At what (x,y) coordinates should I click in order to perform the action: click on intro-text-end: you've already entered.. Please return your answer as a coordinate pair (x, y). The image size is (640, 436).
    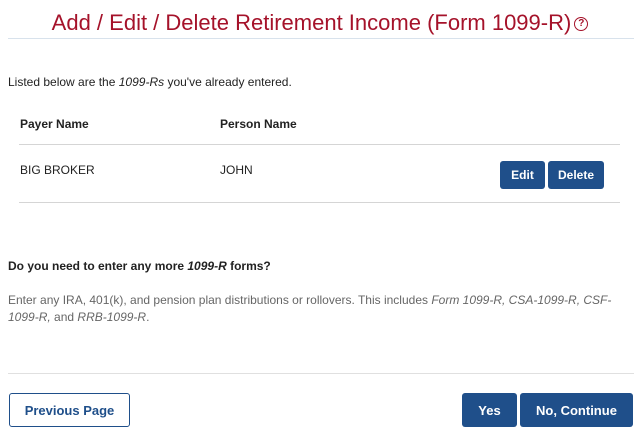
    Looking at the image, I should click on (228, 82).